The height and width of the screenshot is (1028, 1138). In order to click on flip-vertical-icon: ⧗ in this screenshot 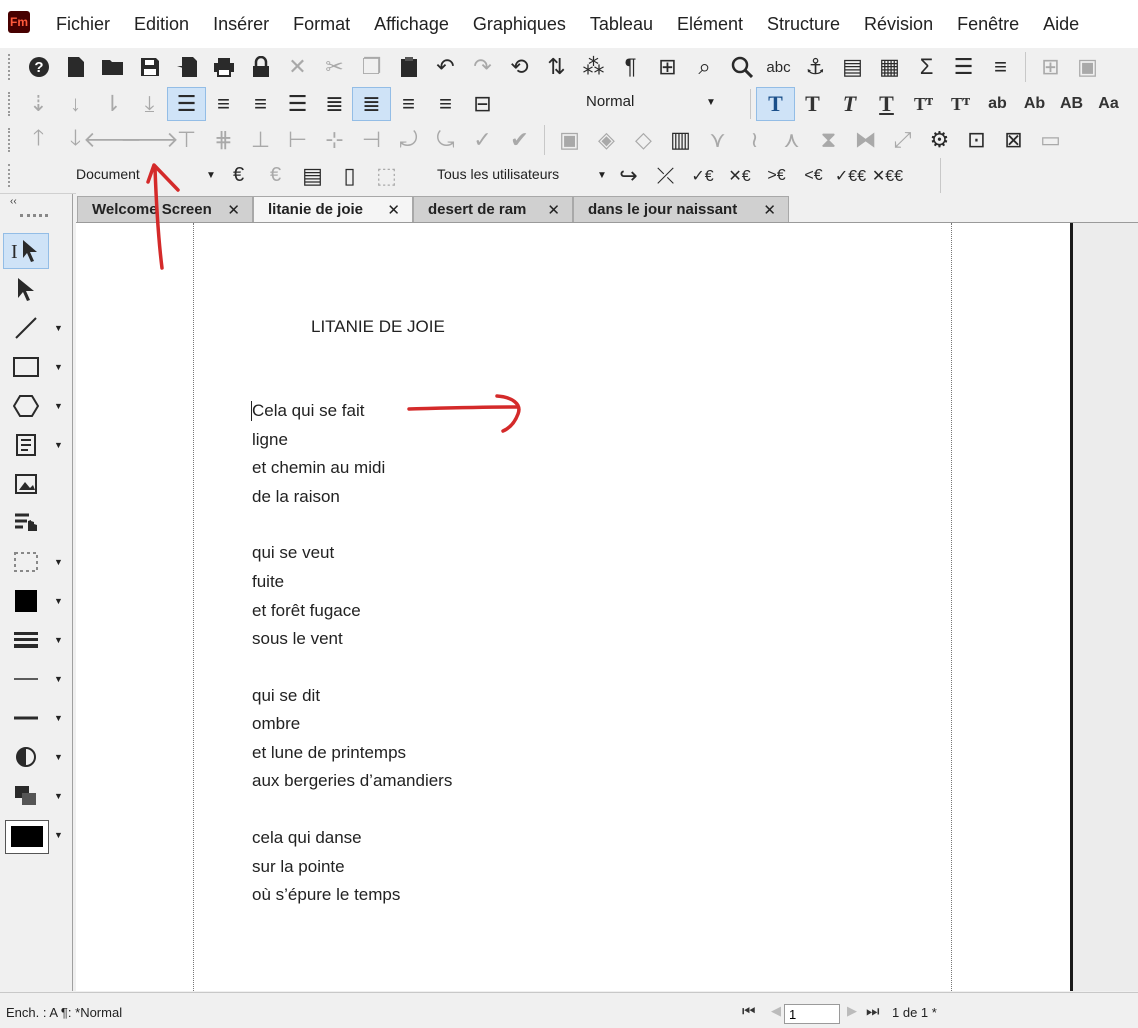, I will do `click(828, 140)`.